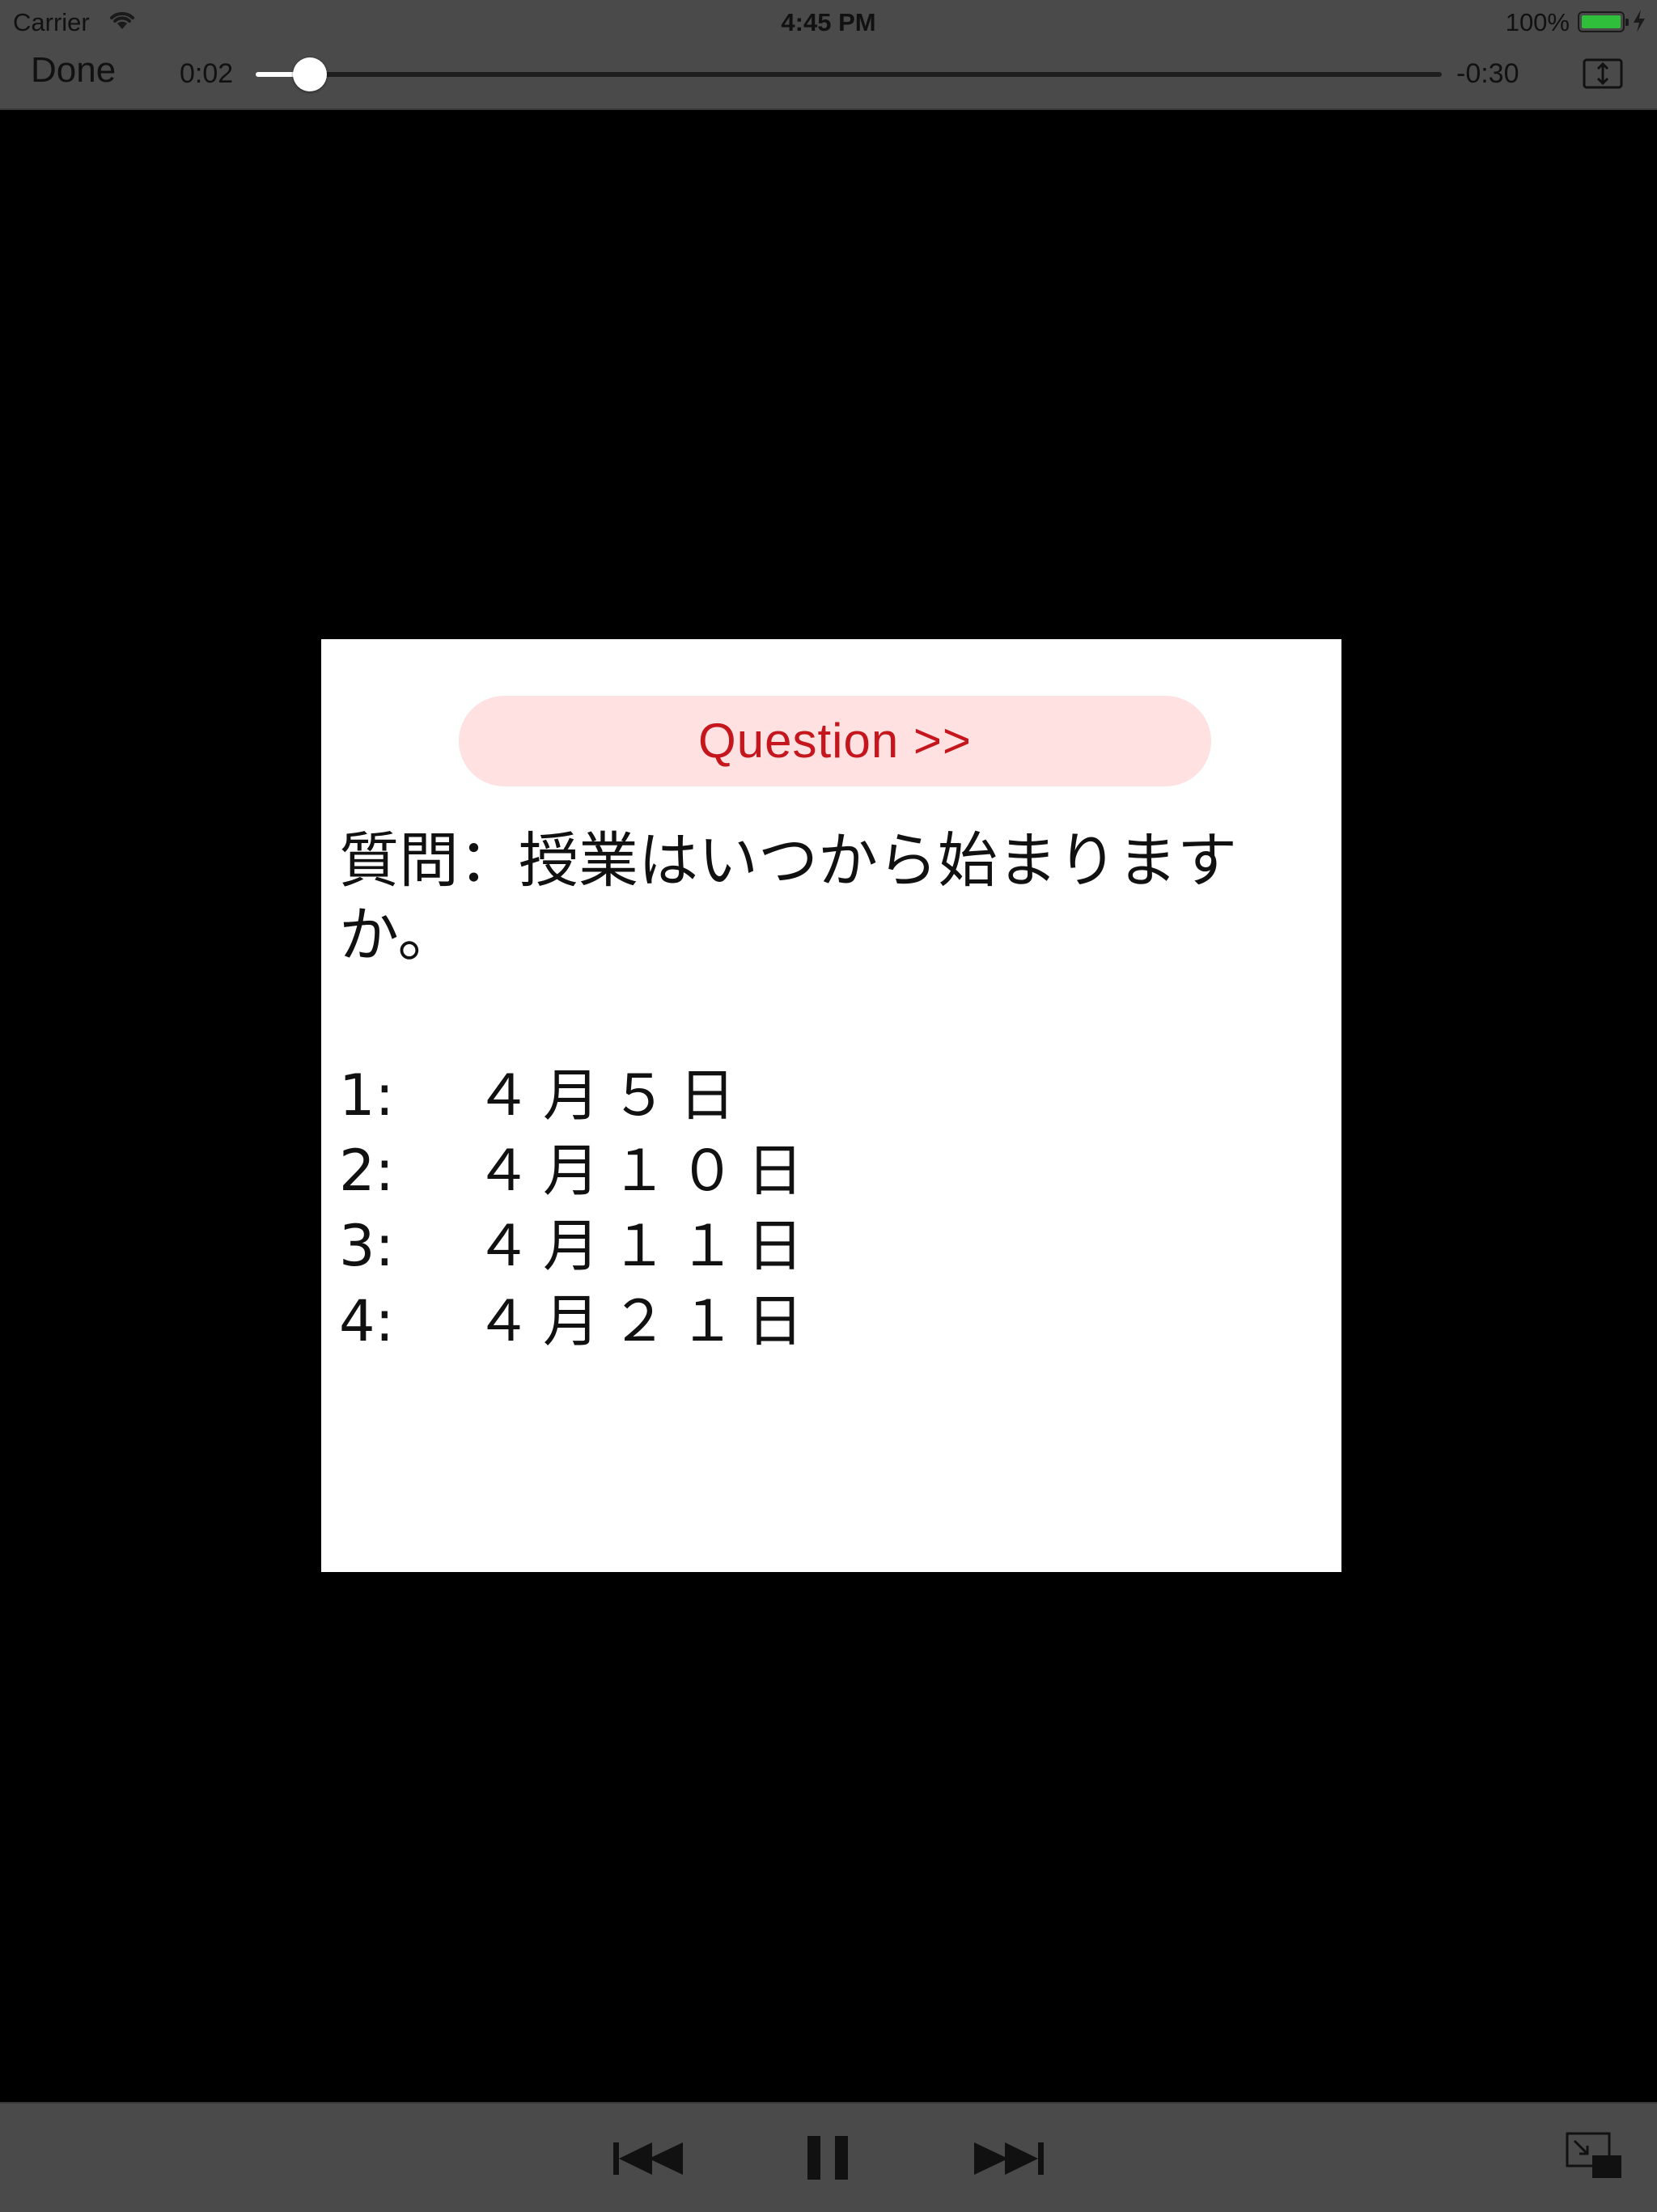  What do you see at coordinates (1640, 21) in the screenshot?
I see `charging-bolt-icon` at bounding box center [1640, 21].